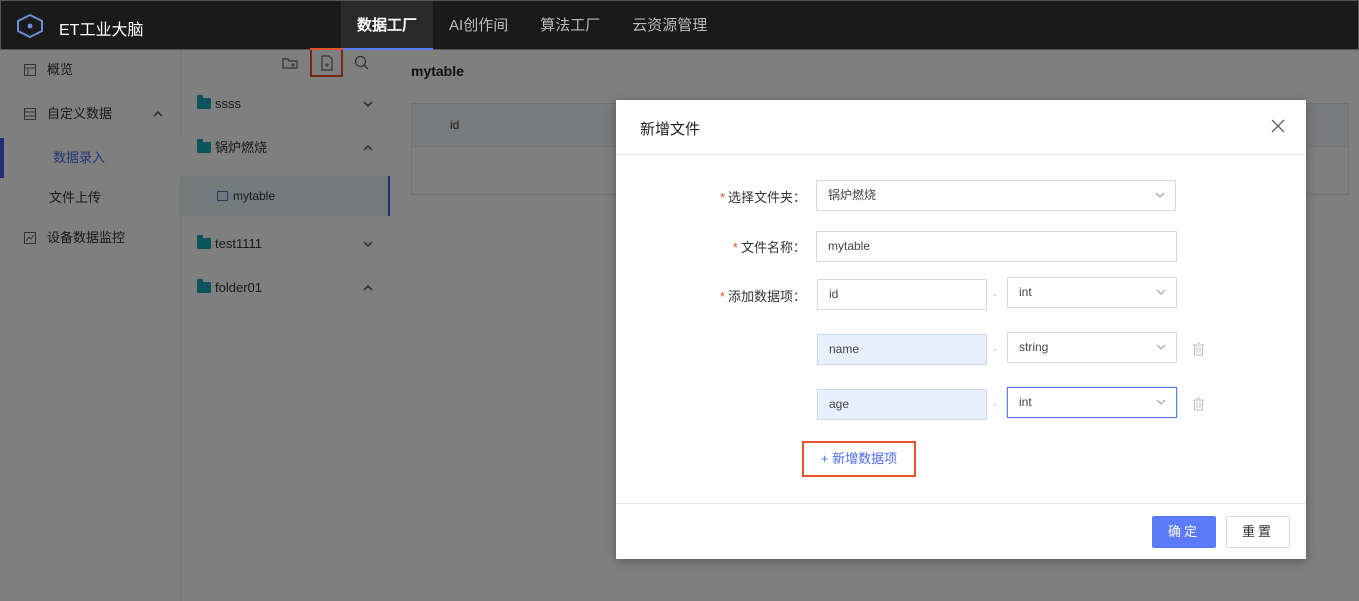  Describe the element at coordinates (478, 26) in the screenshot. I see `nav-ai-studio: AI创作间` at that location.